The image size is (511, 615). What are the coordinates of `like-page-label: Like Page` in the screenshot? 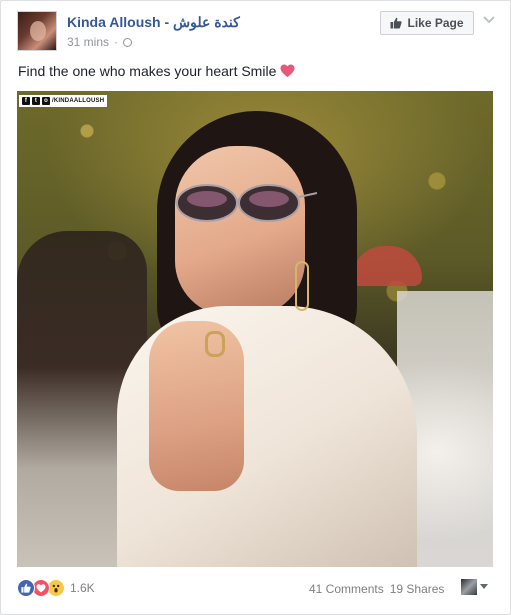 It's located at (435, 23).